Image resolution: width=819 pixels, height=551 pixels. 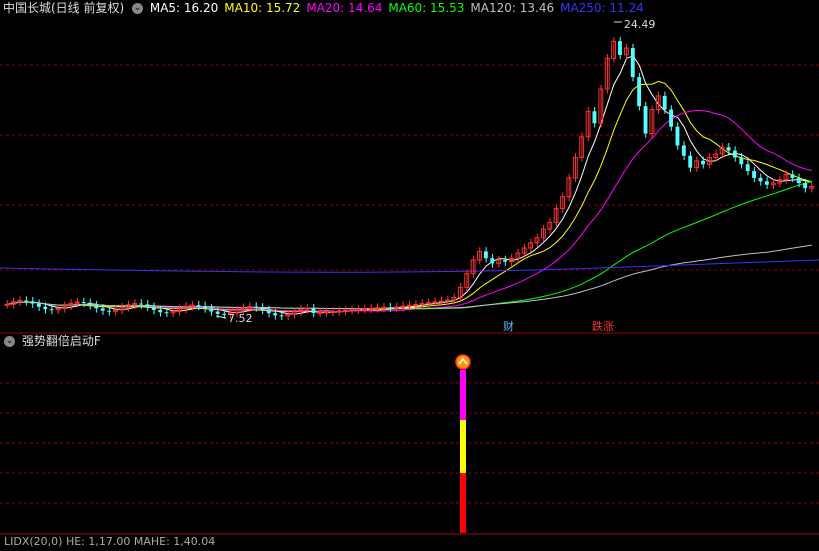 I want to click on low-price-label: 7.52, so click(x=240, y=318).